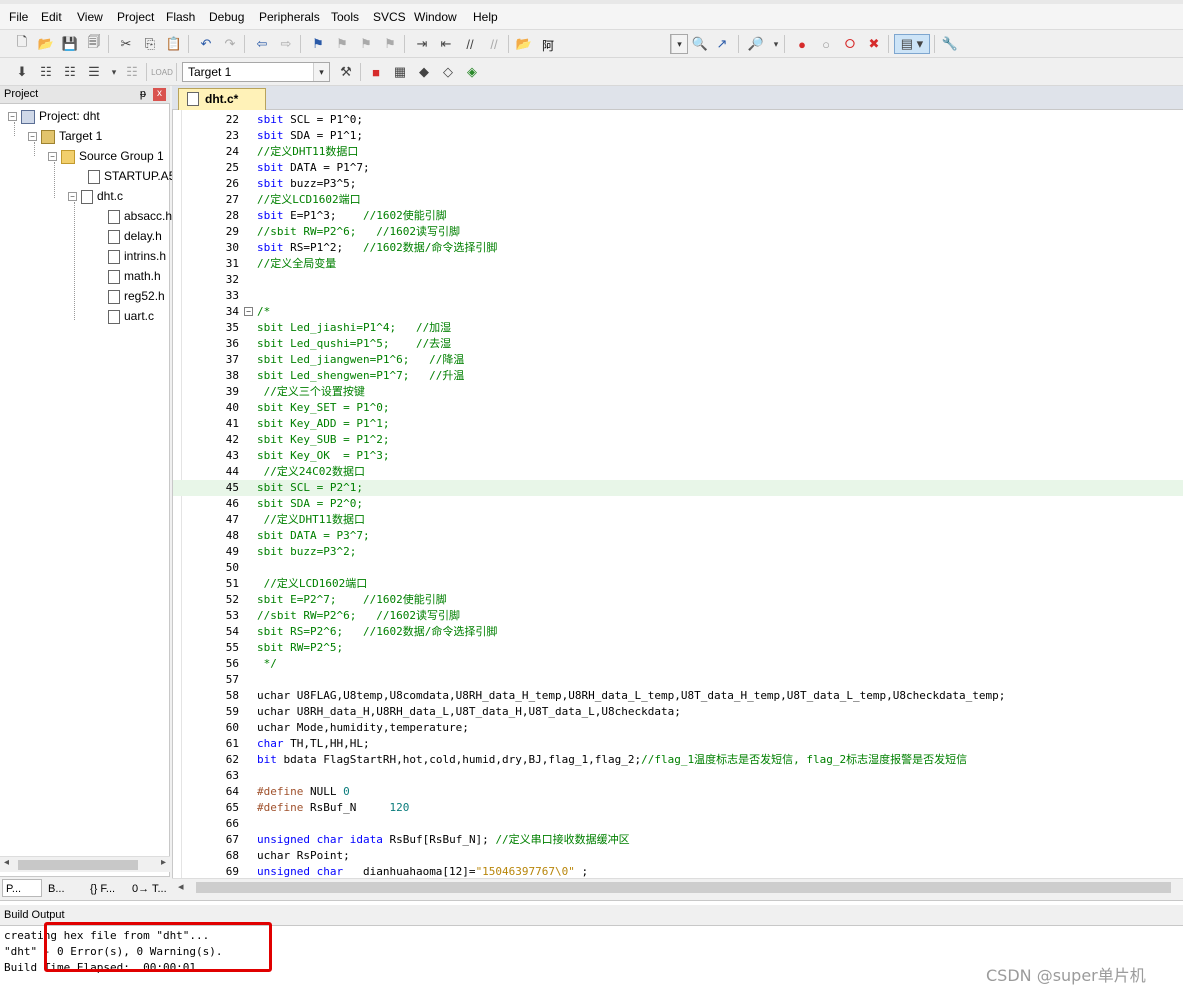 The image size is (1183, 992). Describe the element at coordinates (376, 72) in the screenshot. I see `file-extensions-icon: ■` at that location.